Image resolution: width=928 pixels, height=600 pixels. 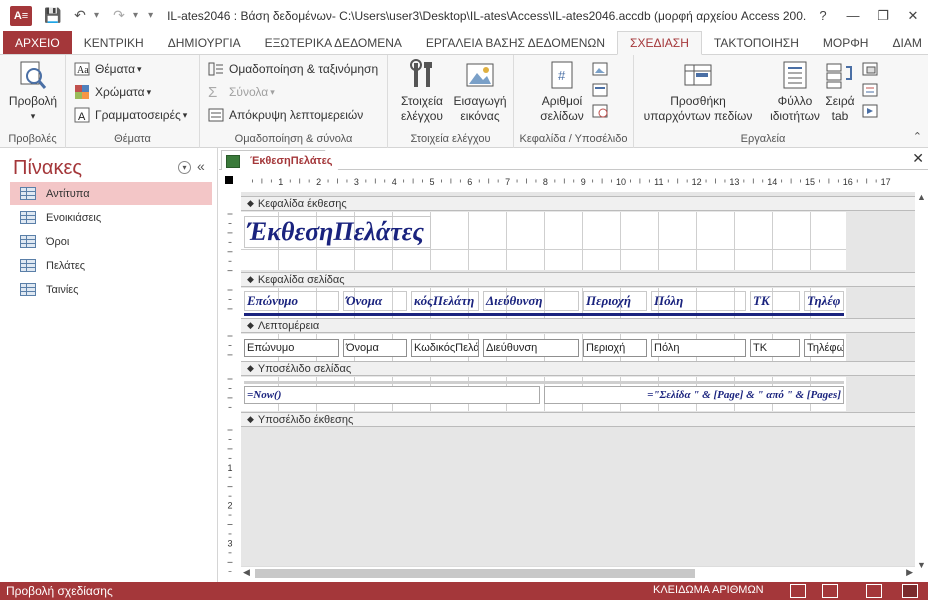 I want to click on view-code-button, so click(x=872, y=90).